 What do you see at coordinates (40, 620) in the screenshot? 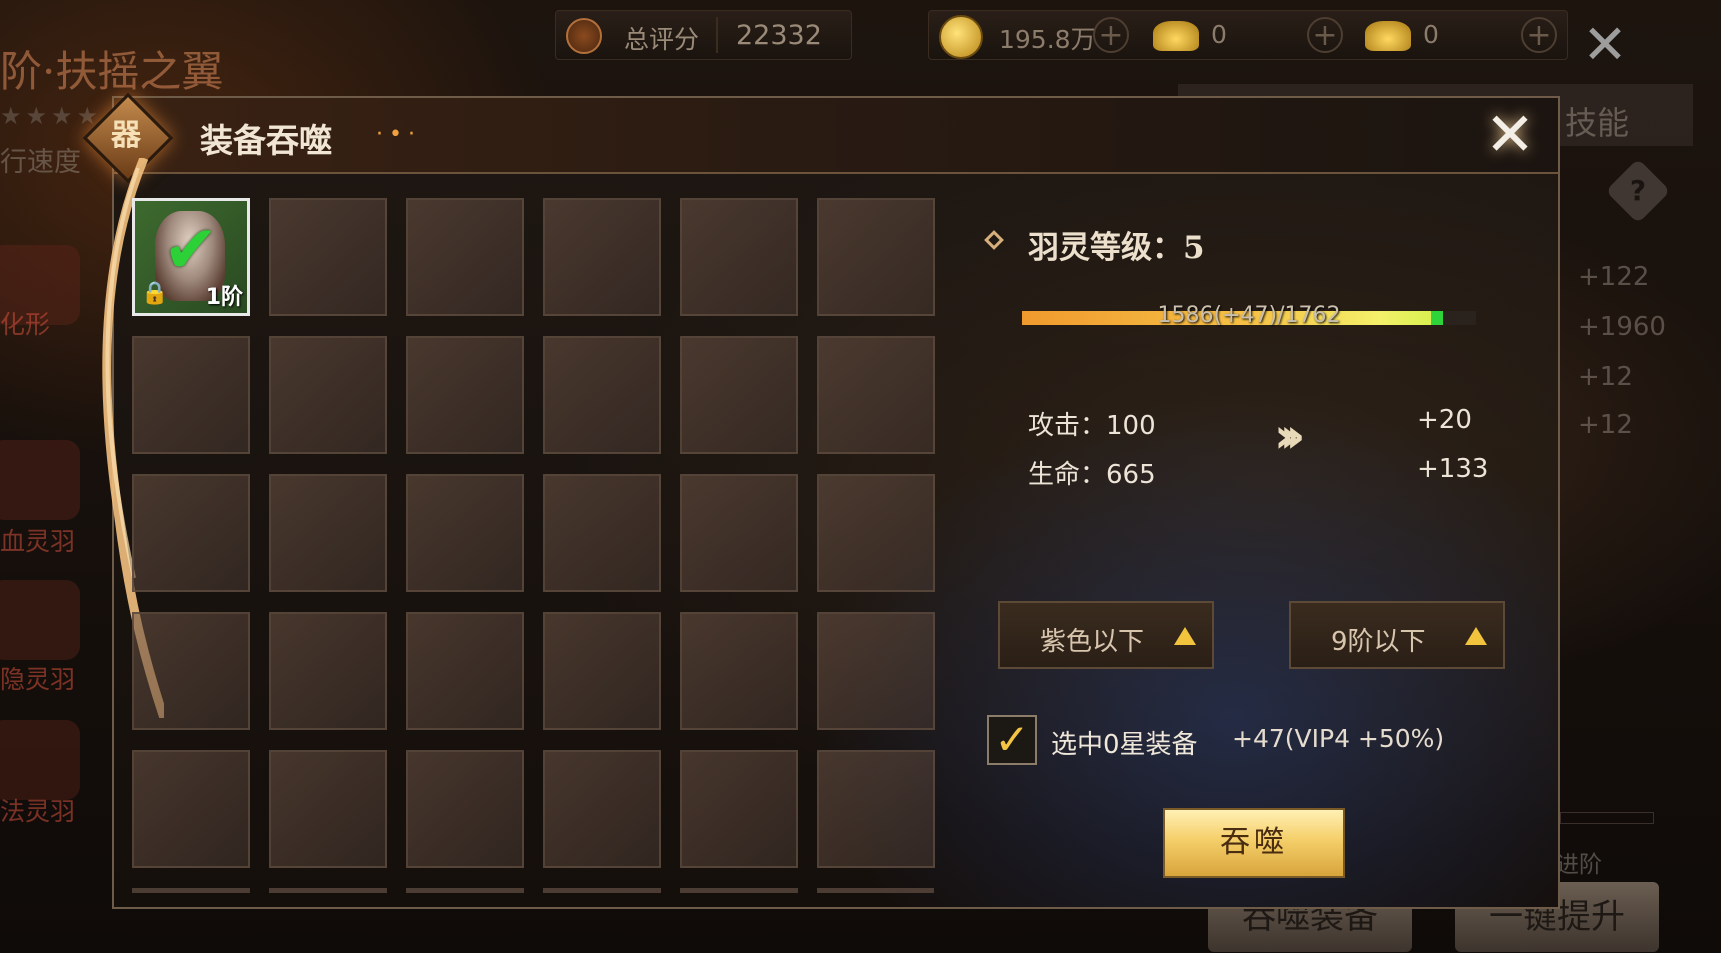
I see `side-tab-hidden-feather` at bounding box center [40, 620].